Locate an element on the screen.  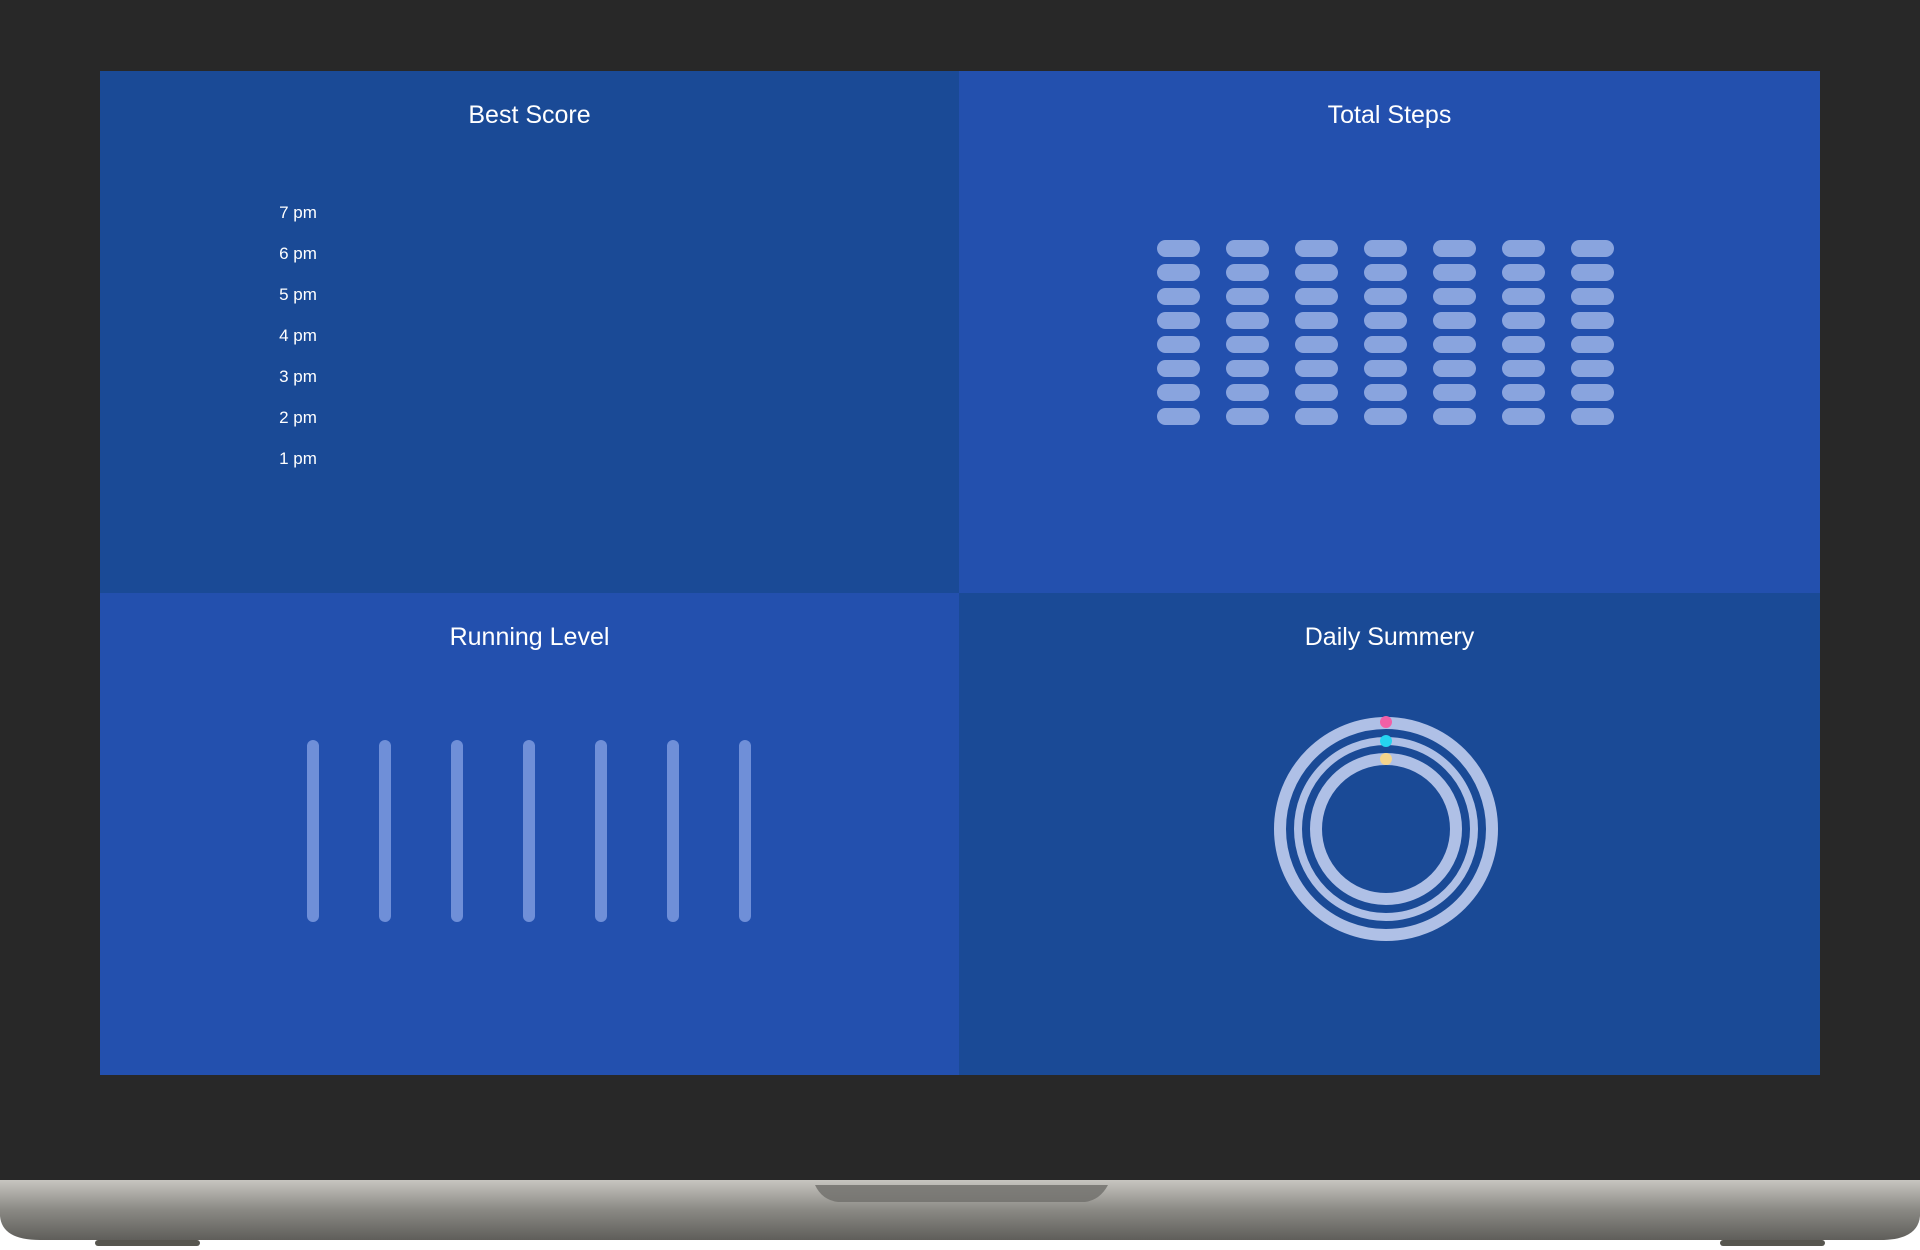
time-label: 3 pm is located at coordinates (298, 376).